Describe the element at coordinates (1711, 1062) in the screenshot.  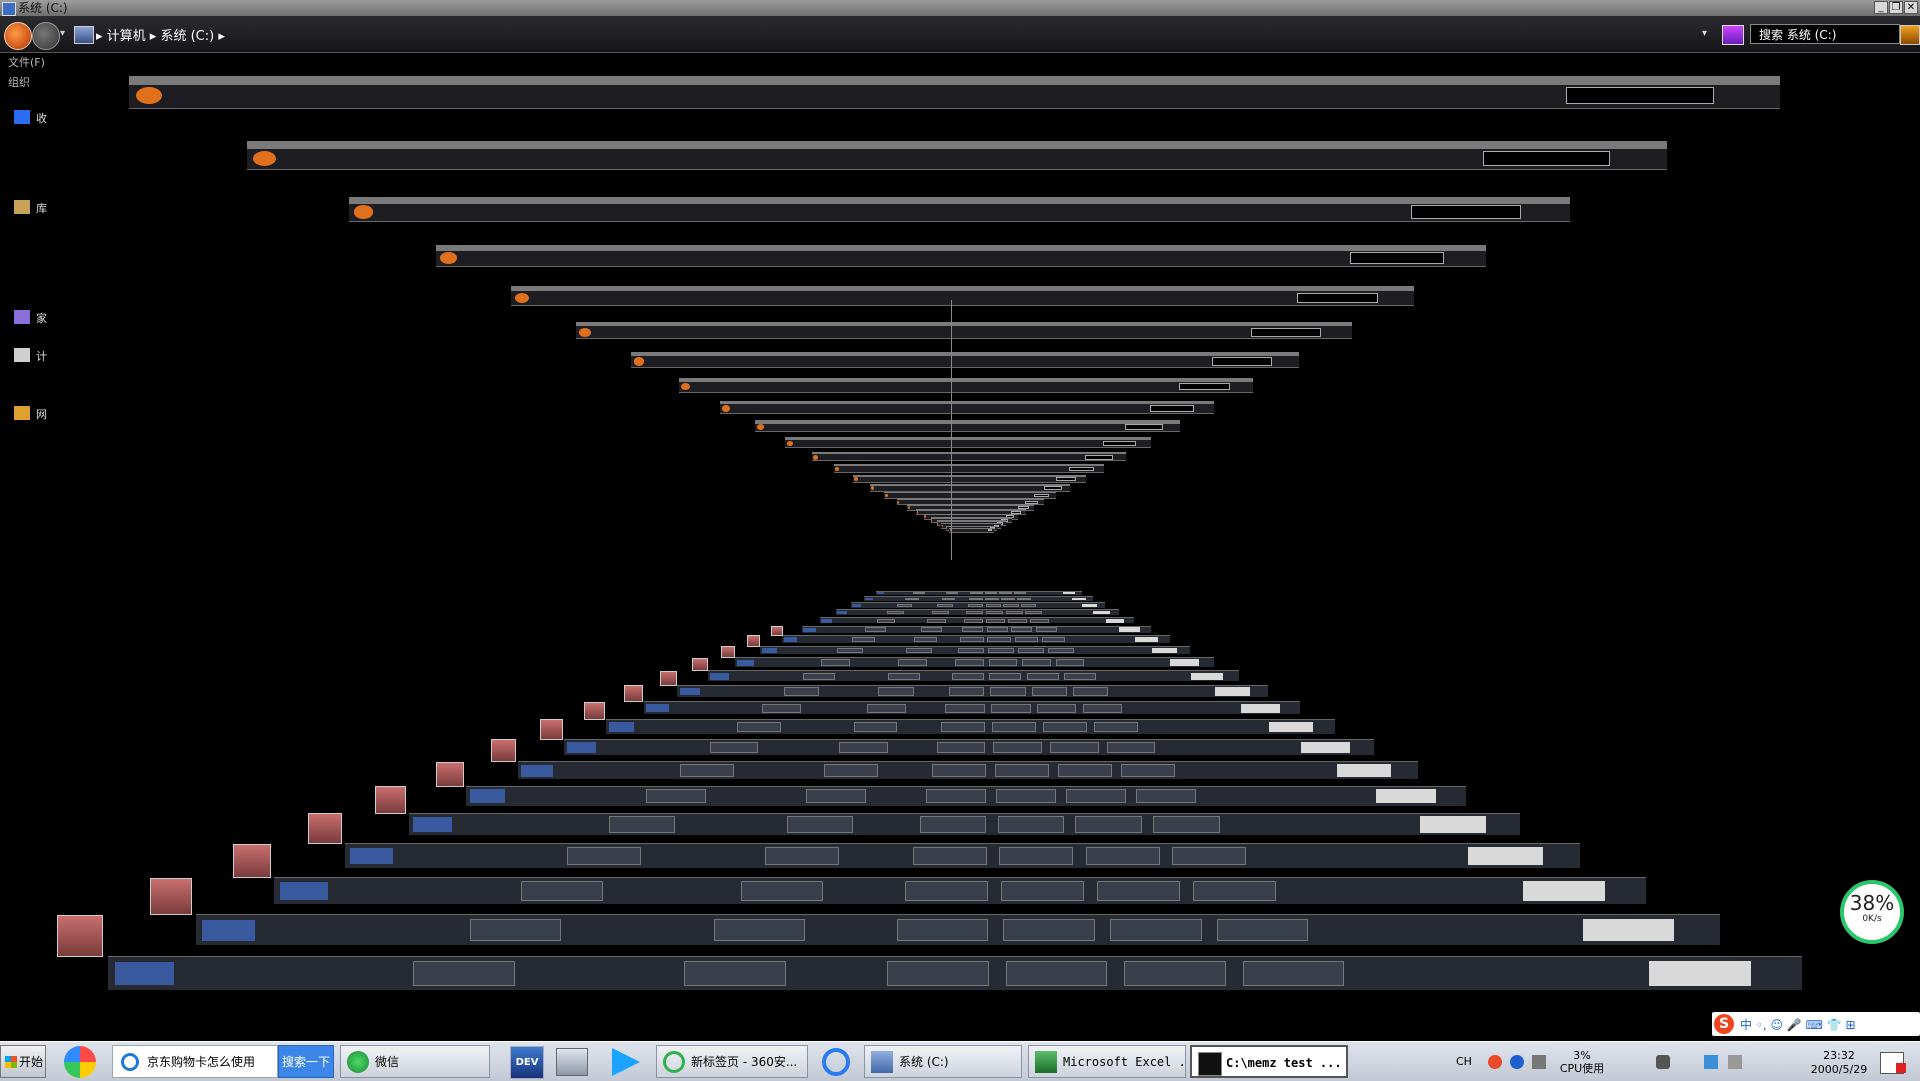
I see `network-icon` at that location.